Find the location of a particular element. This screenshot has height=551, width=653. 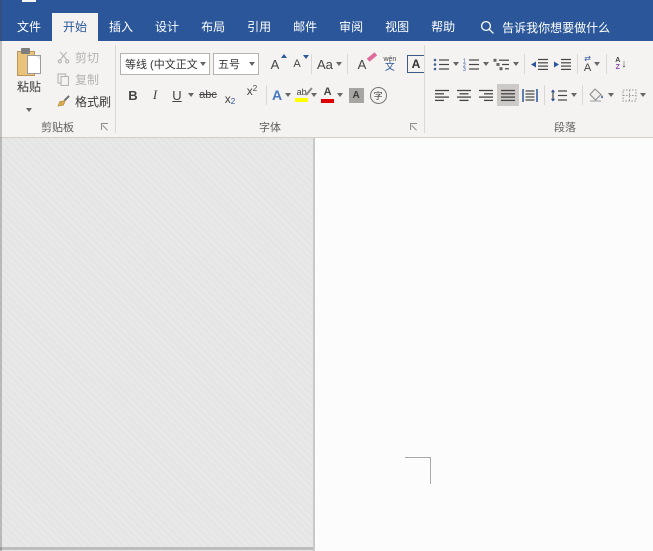

align-right-button is located at coordinates (486, 95).